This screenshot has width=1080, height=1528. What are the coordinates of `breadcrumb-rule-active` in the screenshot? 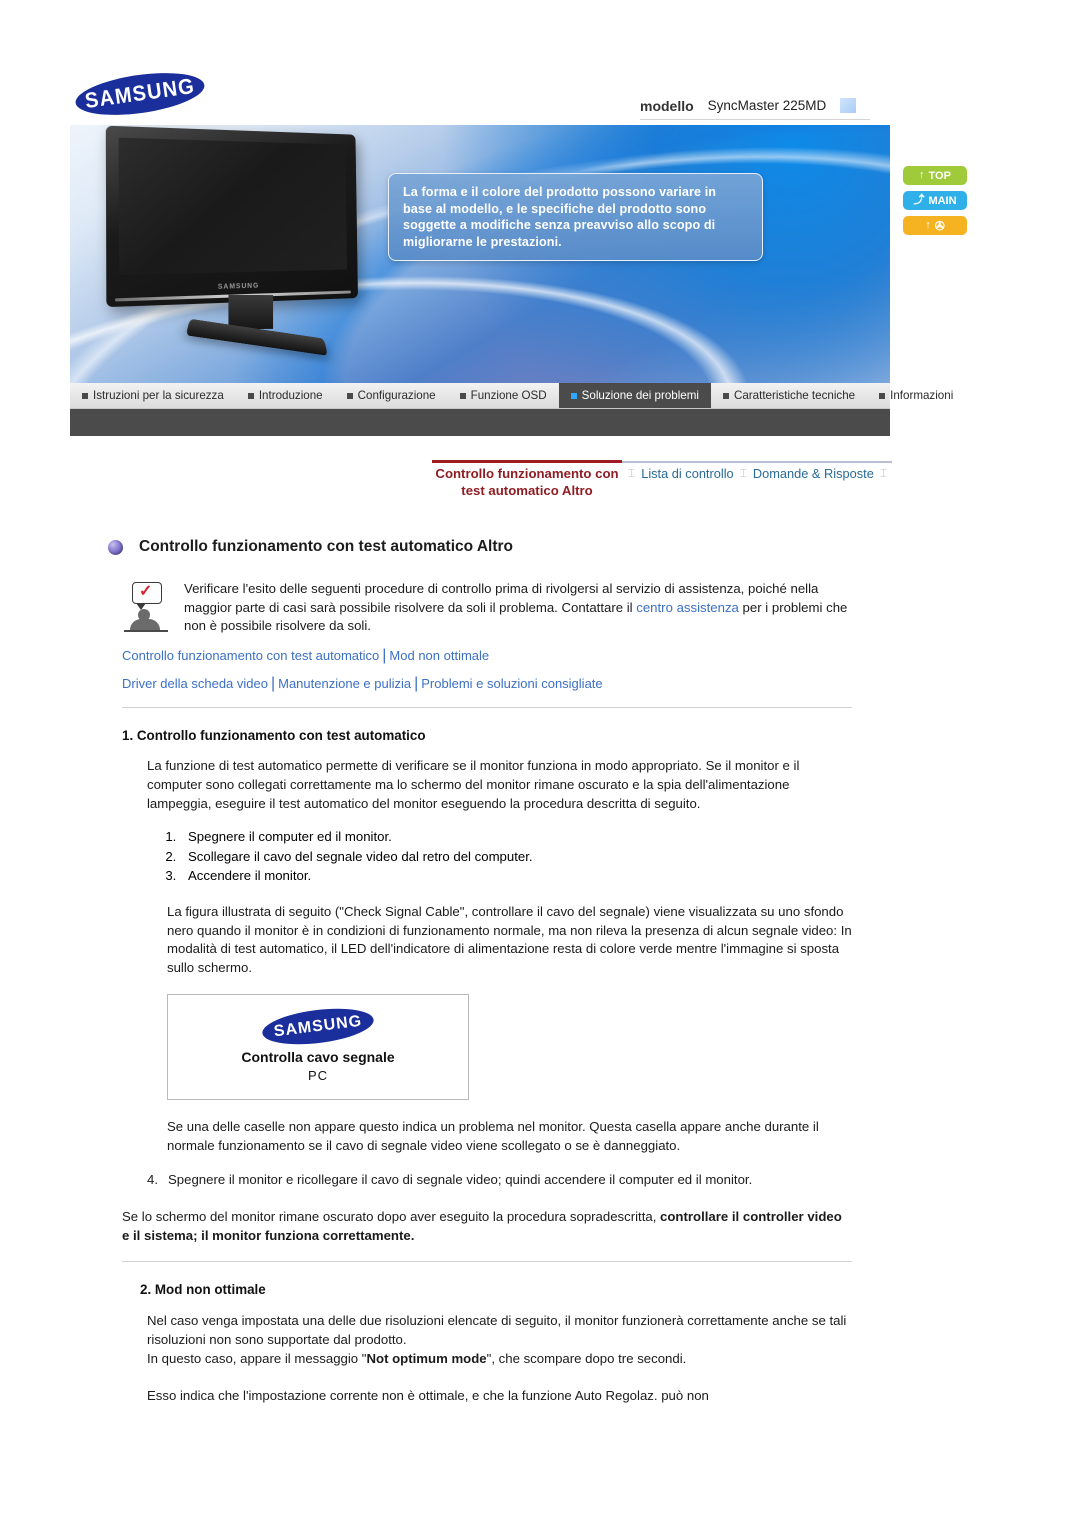 It's located at (527, 461).